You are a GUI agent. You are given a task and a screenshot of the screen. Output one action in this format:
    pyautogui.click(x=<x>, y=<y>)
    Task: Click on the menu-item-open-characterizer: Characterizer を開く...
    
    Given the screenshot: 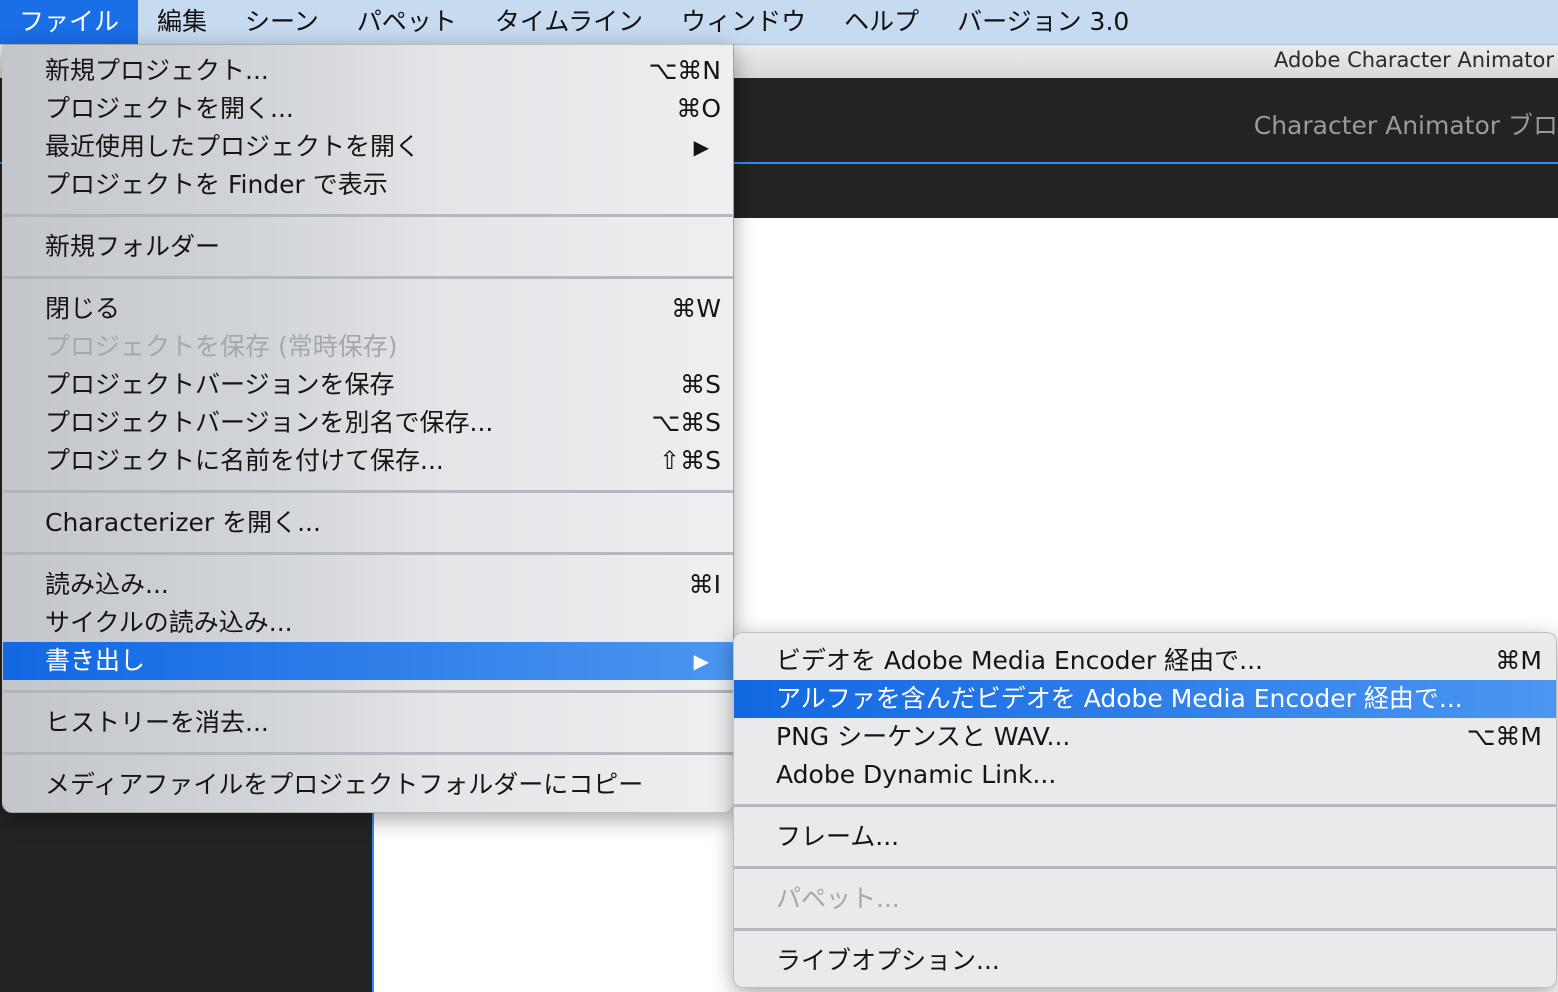 What is the action you would take?
    pyautogui.click(x=368, y=523)
    